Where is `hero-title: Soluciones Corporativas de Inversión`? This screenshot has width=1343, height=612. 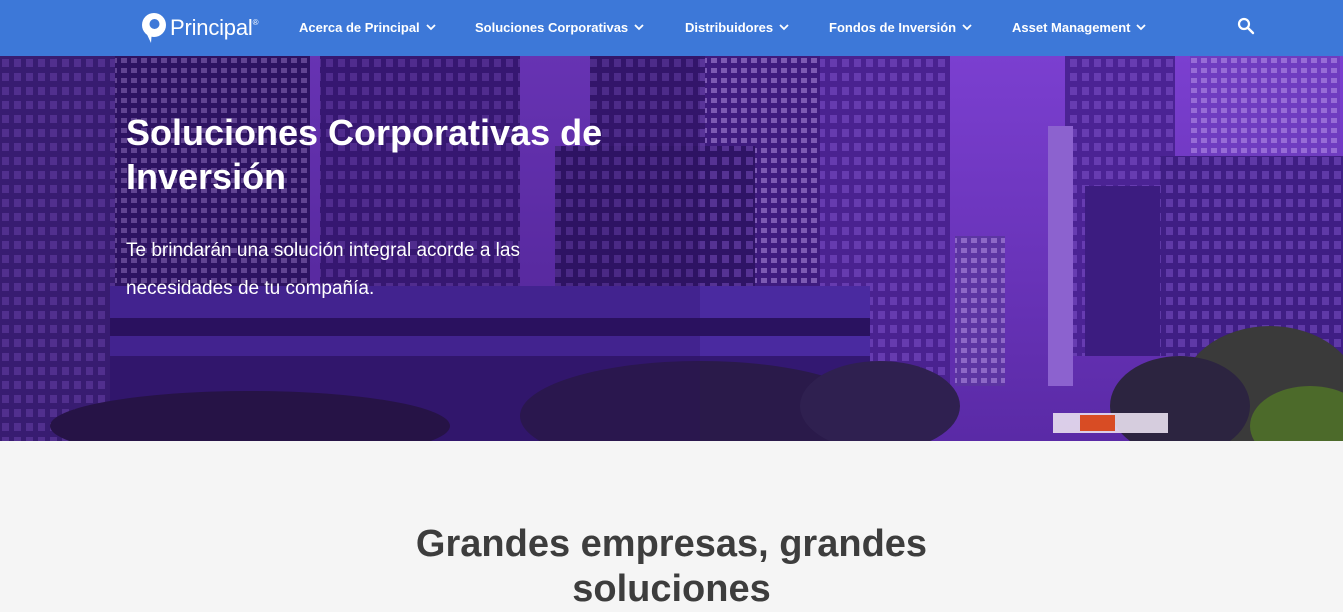 hero-title: Soluciones Corporativas de Inversión is located at coordinates (364, 154).